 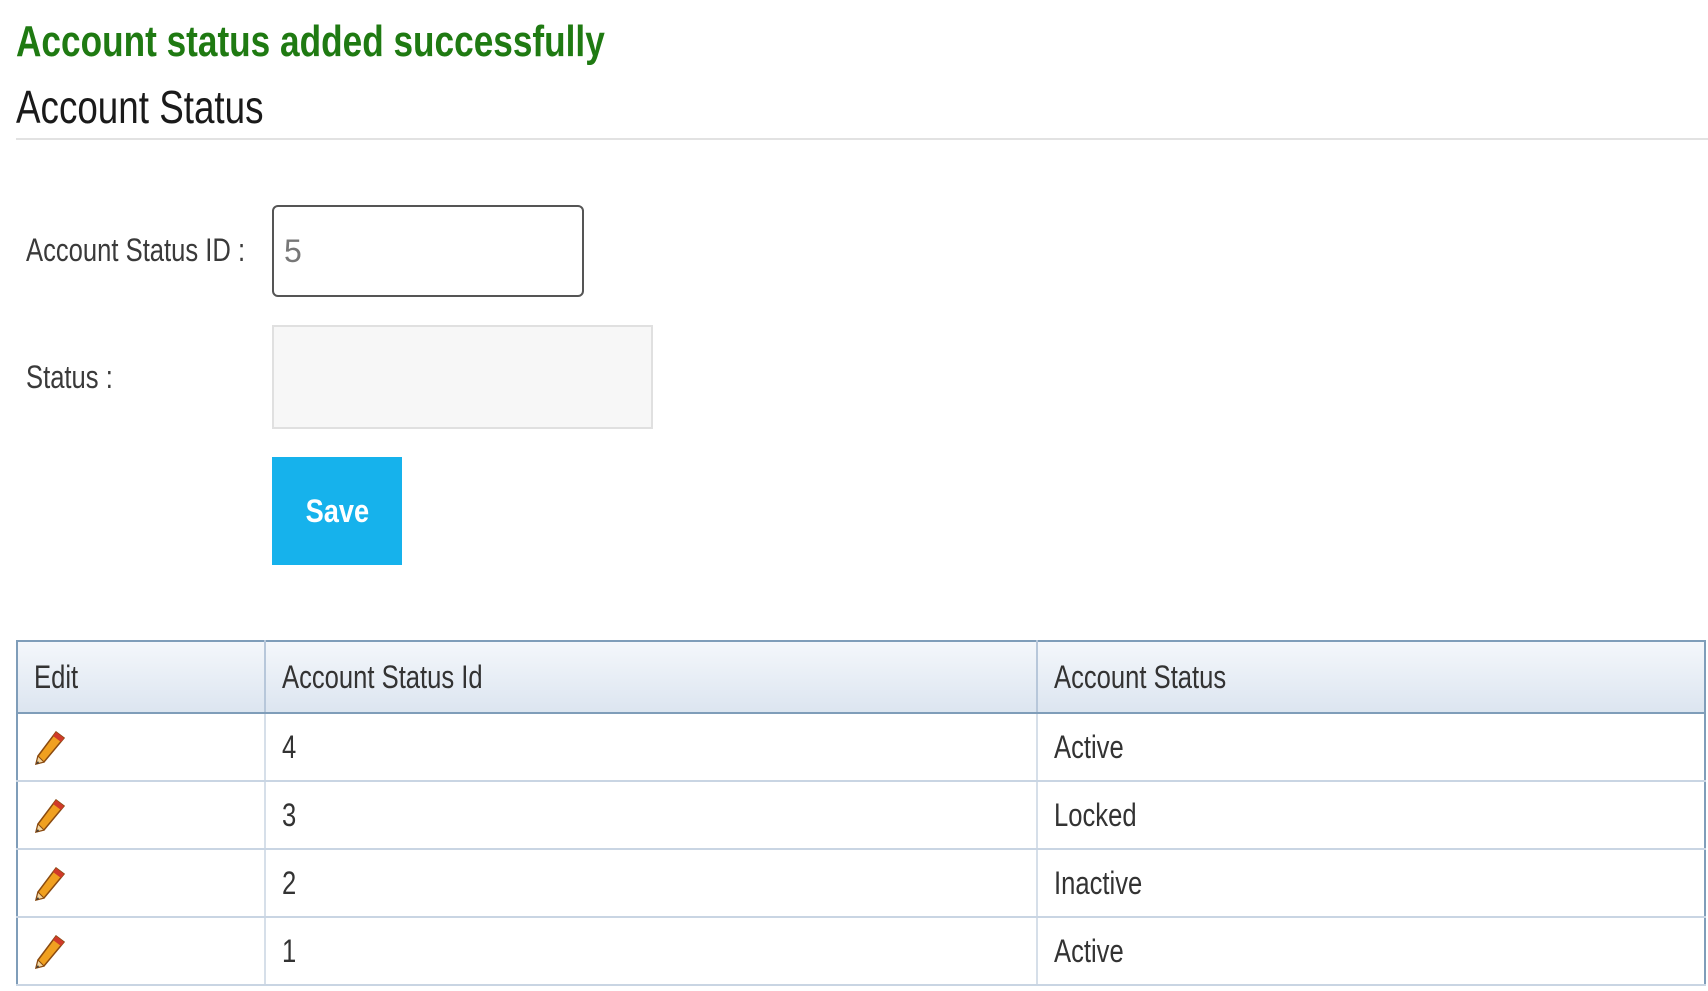 What do you see at coordinates (651, 677) in the screenshot?
I see `header-account-status-id: Account Status Id` at bounding box center [651, 677].